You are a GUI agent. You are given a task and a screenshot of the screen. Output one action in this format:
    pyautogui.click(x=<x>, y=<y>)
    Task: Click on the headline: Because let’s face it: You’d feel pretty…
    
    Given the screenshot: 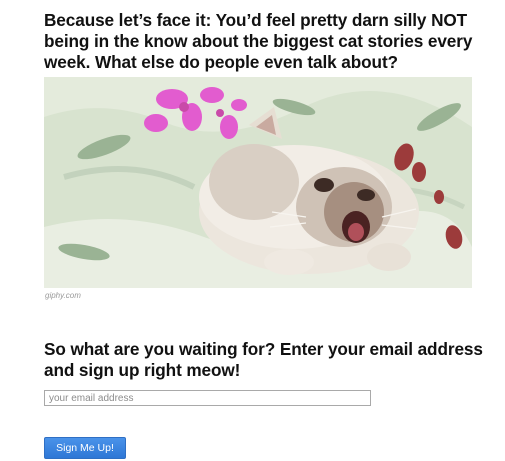 What is the action you would take?
    pyautogui.click(x=258, y=41)
    